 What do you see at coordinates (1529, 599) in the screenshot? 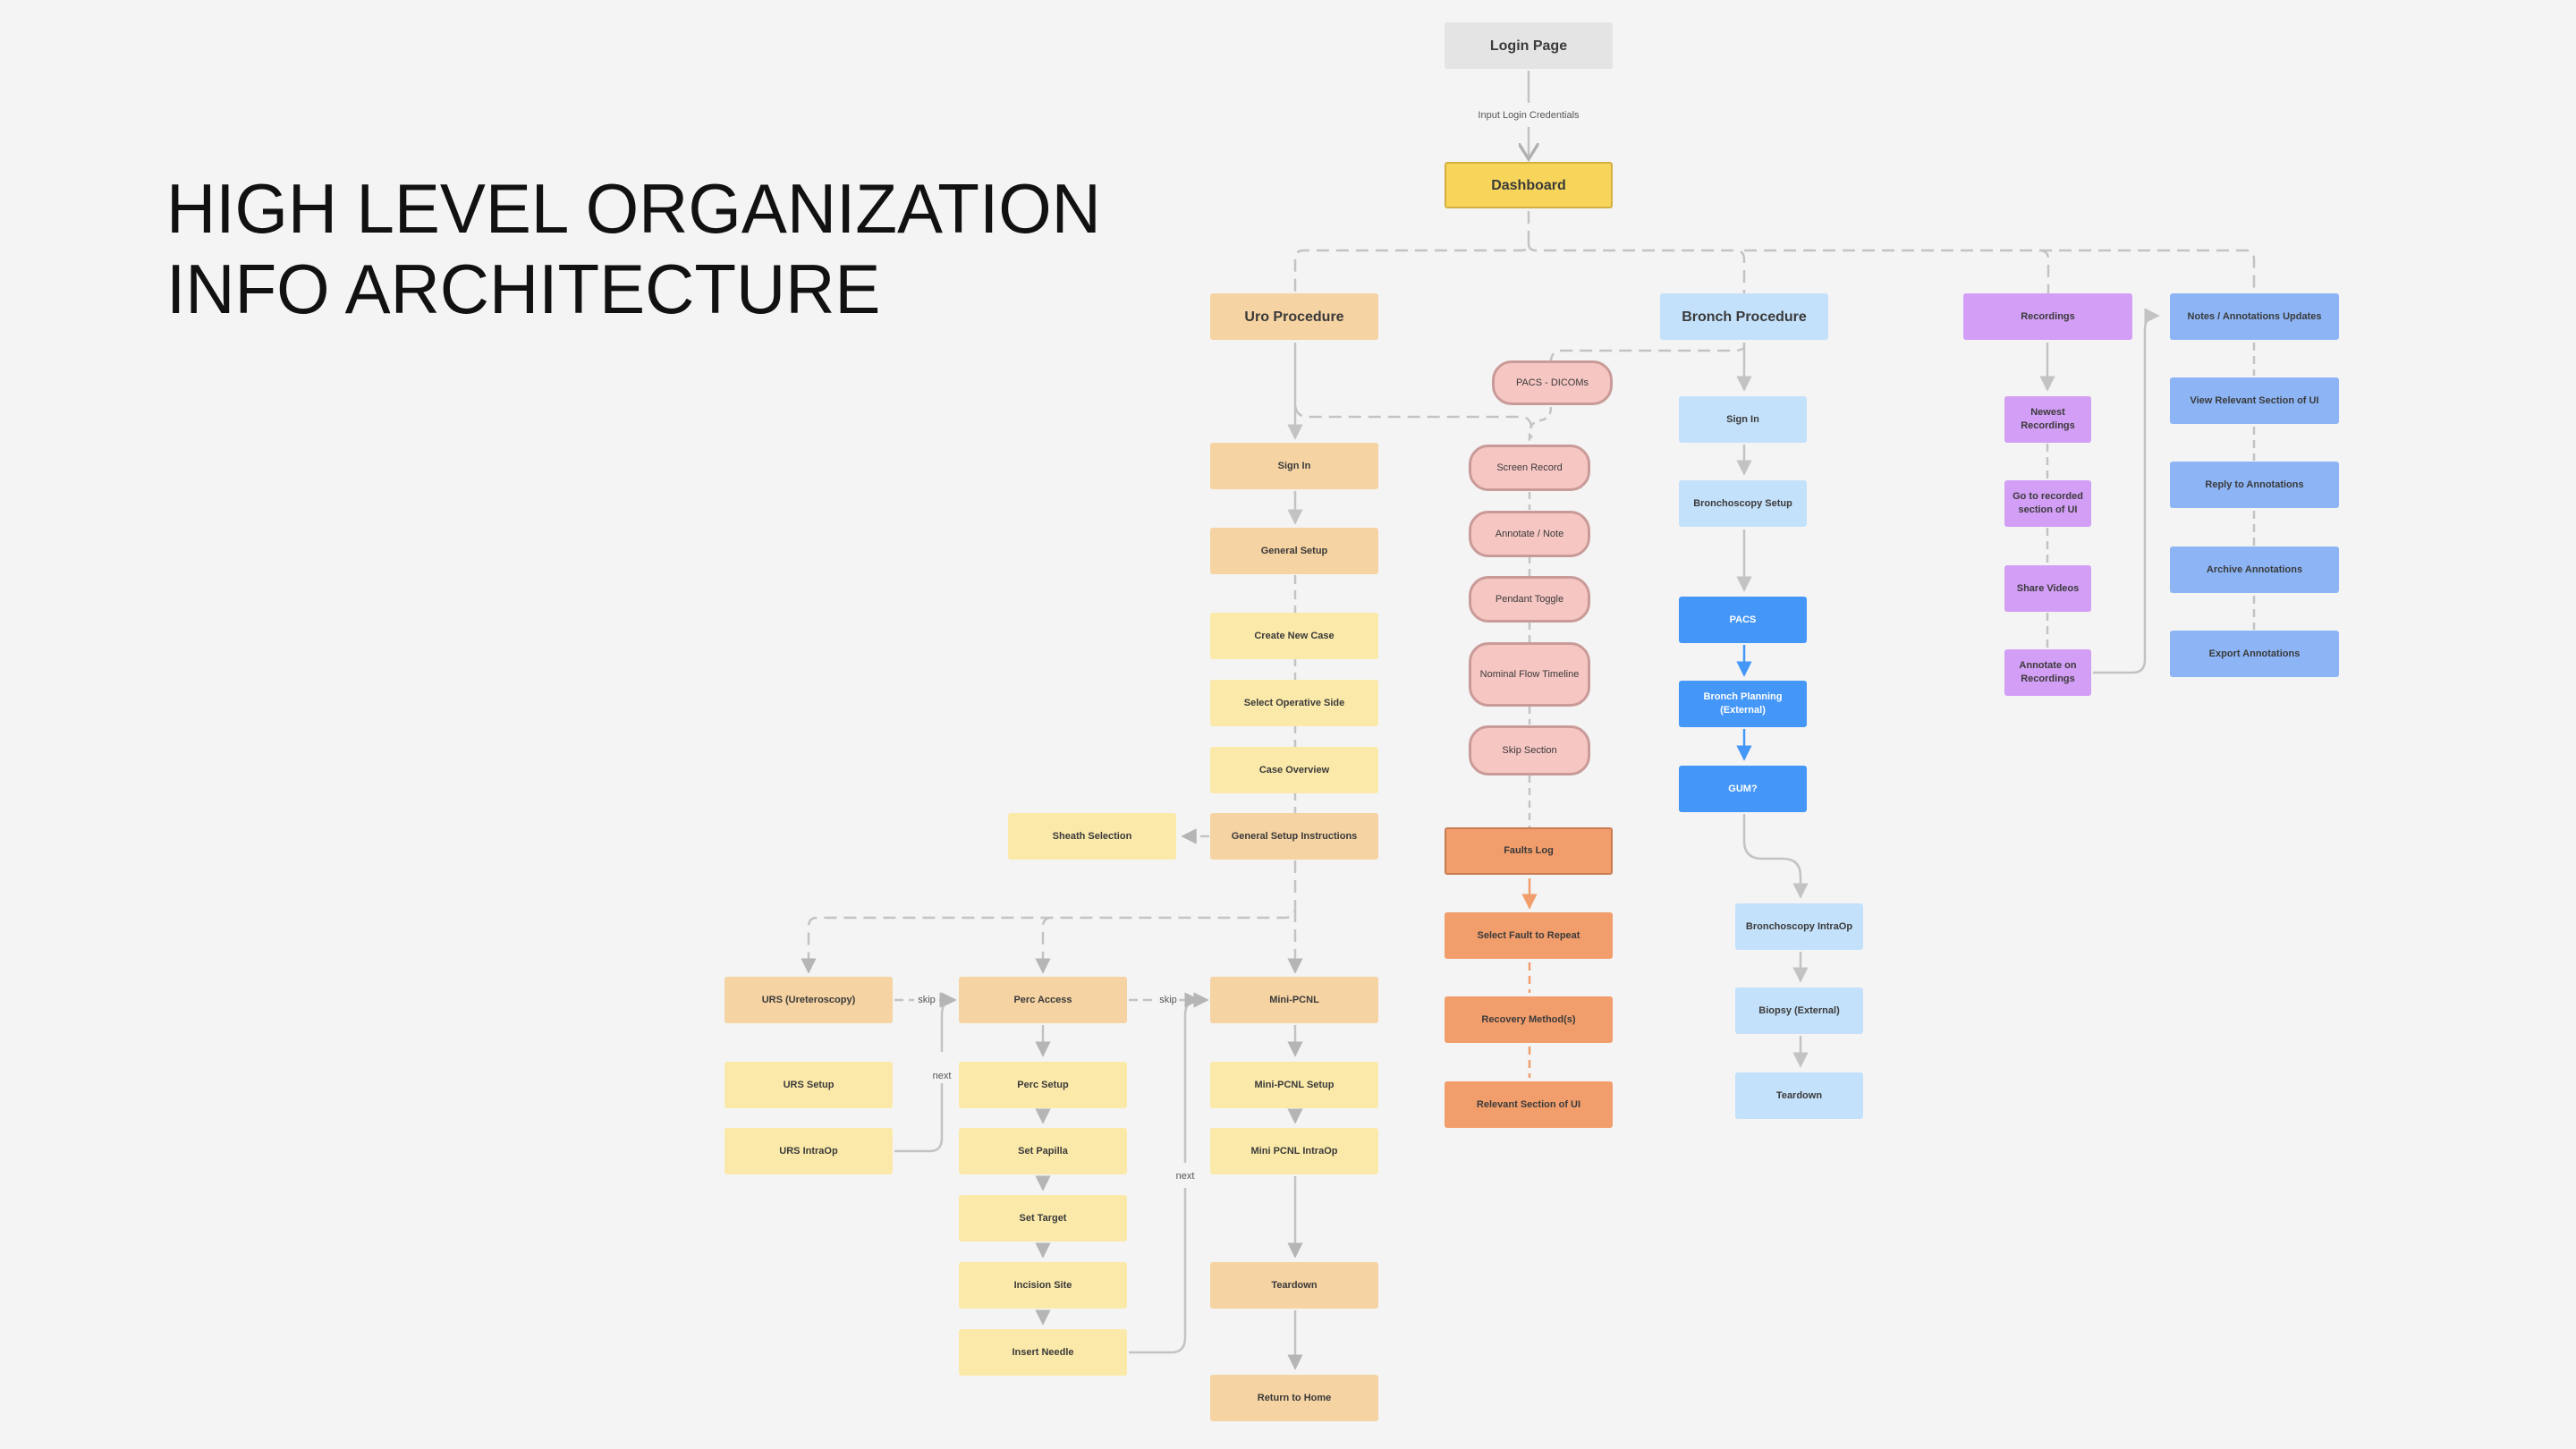
I see `node-pendant-toggle: Pendant Toggle` at bounding box center [1529, 599].